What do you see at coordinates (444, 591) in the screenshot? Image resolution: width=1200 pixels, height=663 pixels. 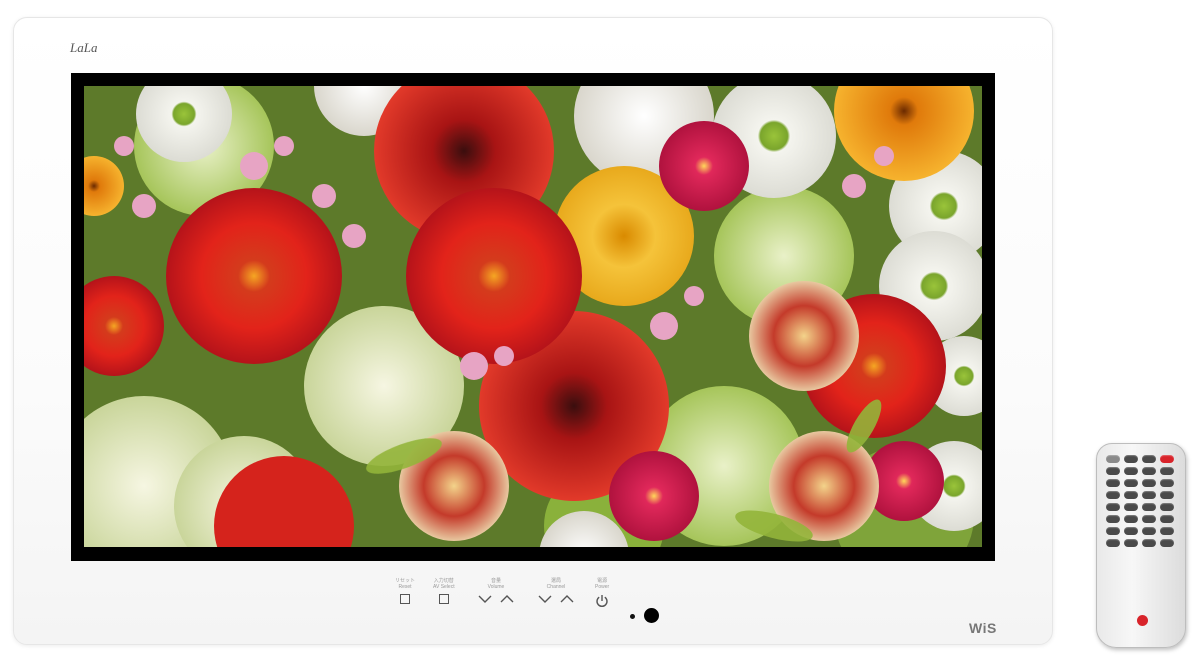 I see `av-select-control: 入力切替 AV Select` at bounding box center [444, 591].